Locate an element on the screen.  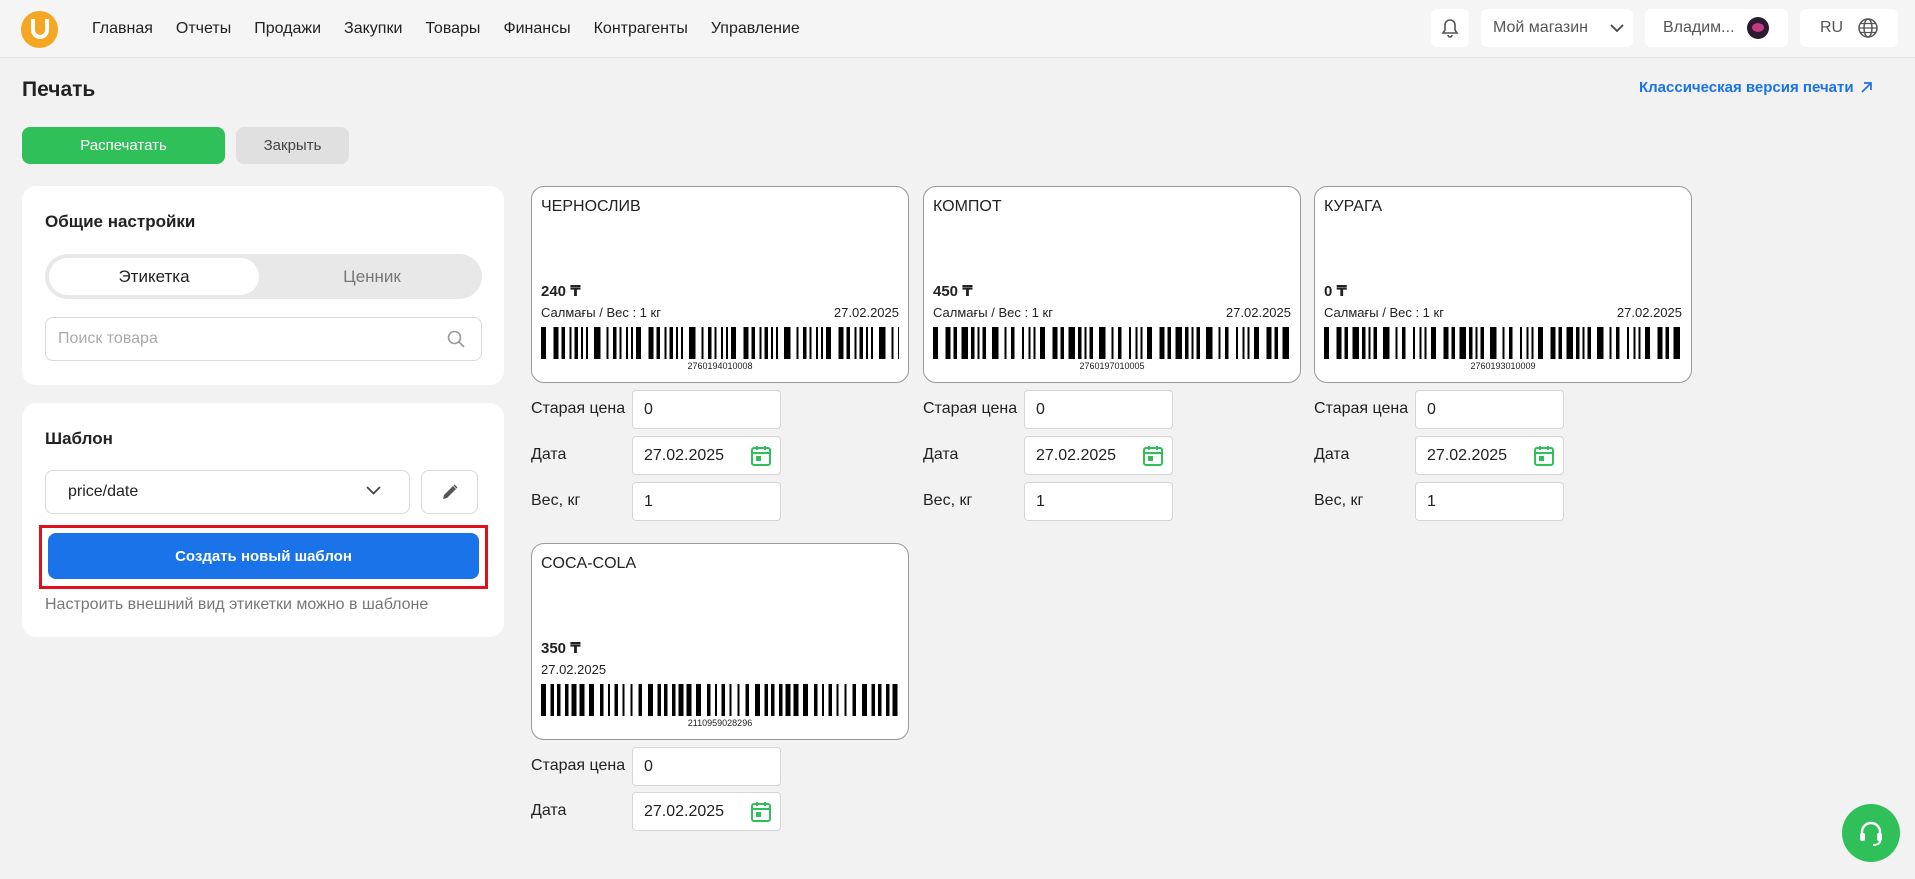
search-input is located at coordinates (236, 339).